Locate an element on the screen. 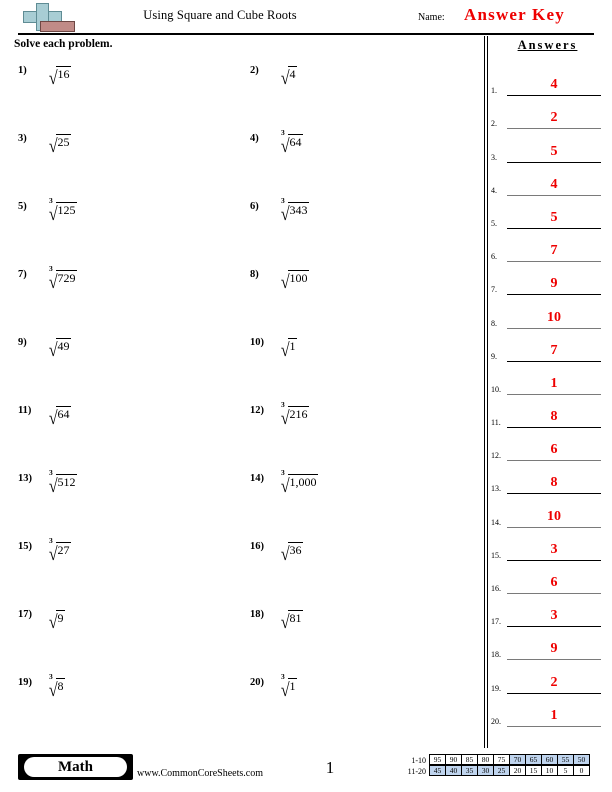 The image size is (612, 792). problem-expression: √100 is located at coordinates (295, 277).